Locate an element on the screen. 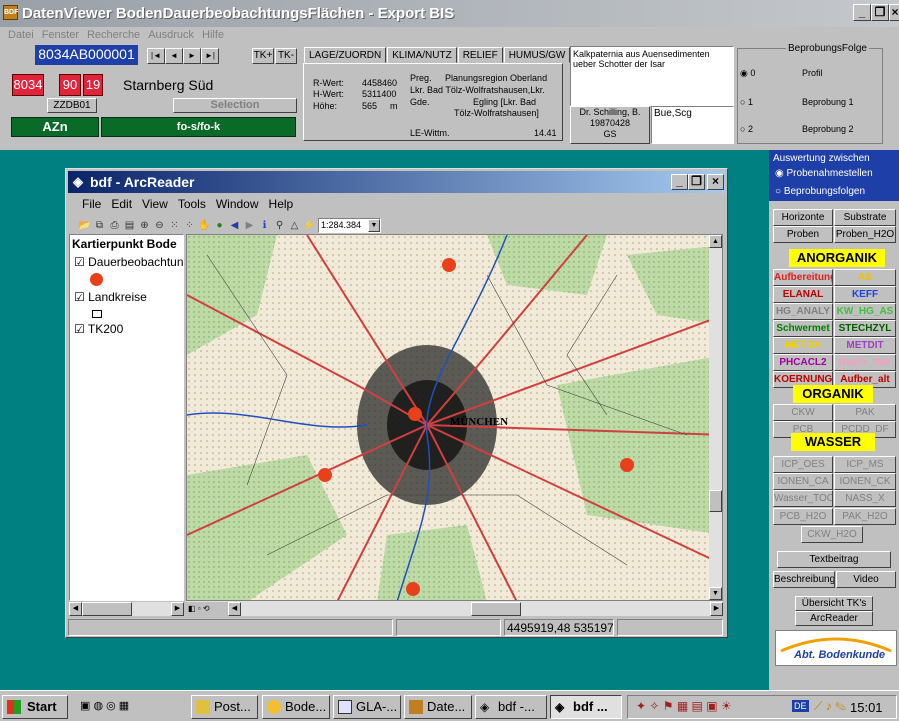  keff-button: KEFF is located at coordinates (865, 294).